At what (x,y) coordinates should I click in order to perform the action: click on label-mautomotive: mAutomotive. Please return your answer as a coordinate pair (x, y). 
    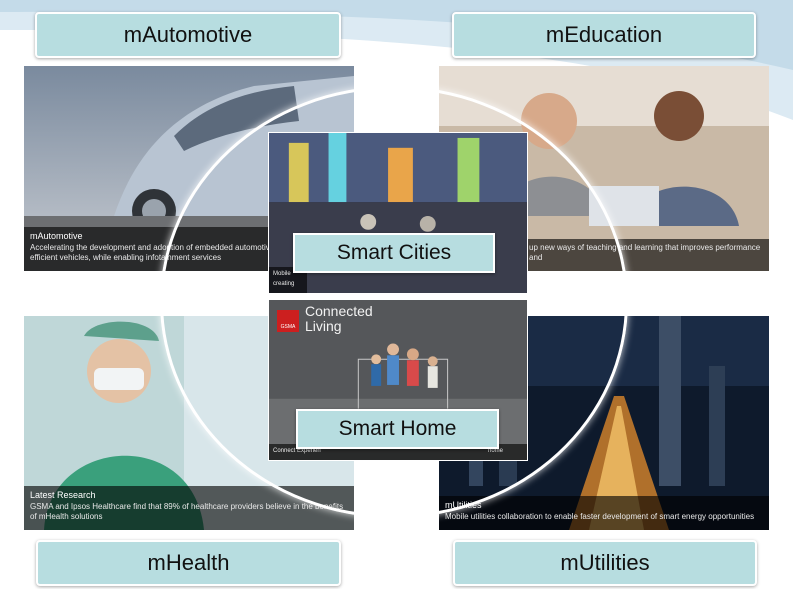
    Looking at the image, I should click on (188, 35).